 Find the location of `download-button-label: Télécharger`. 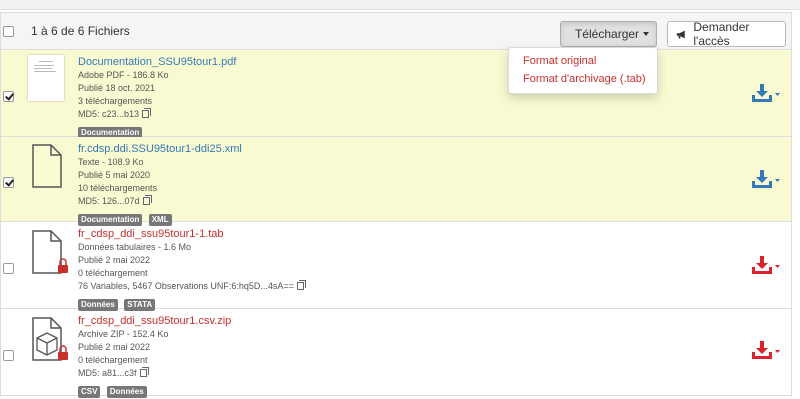

download-button-label: Télécharger is located at coordinates (607, 34).